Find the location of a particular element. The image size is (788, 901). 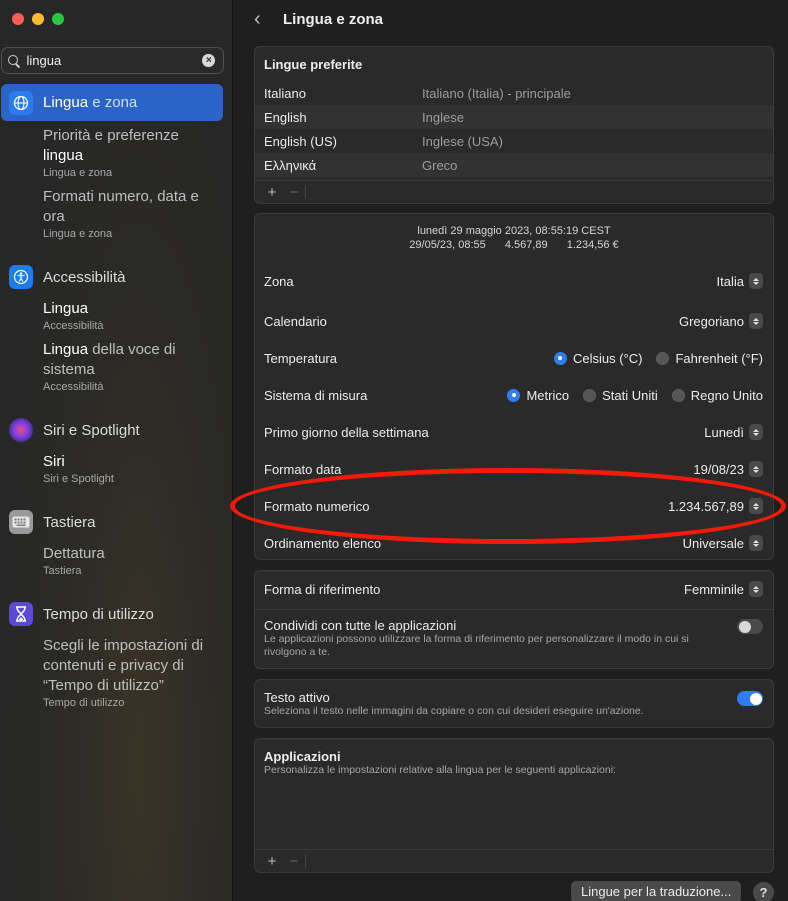

primo-giorno-popup: Lunedì is located at coordinates (733, 432).